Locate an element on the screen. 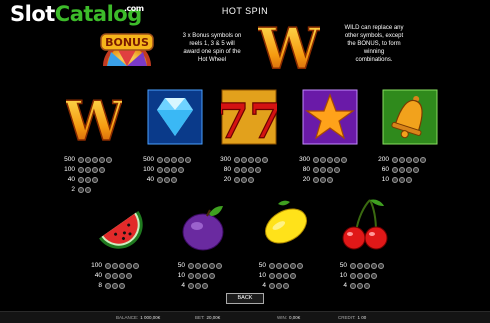 The height and width of the screenshot is (323, 490). win-label: WIN: is located at coordinates (282, 317).